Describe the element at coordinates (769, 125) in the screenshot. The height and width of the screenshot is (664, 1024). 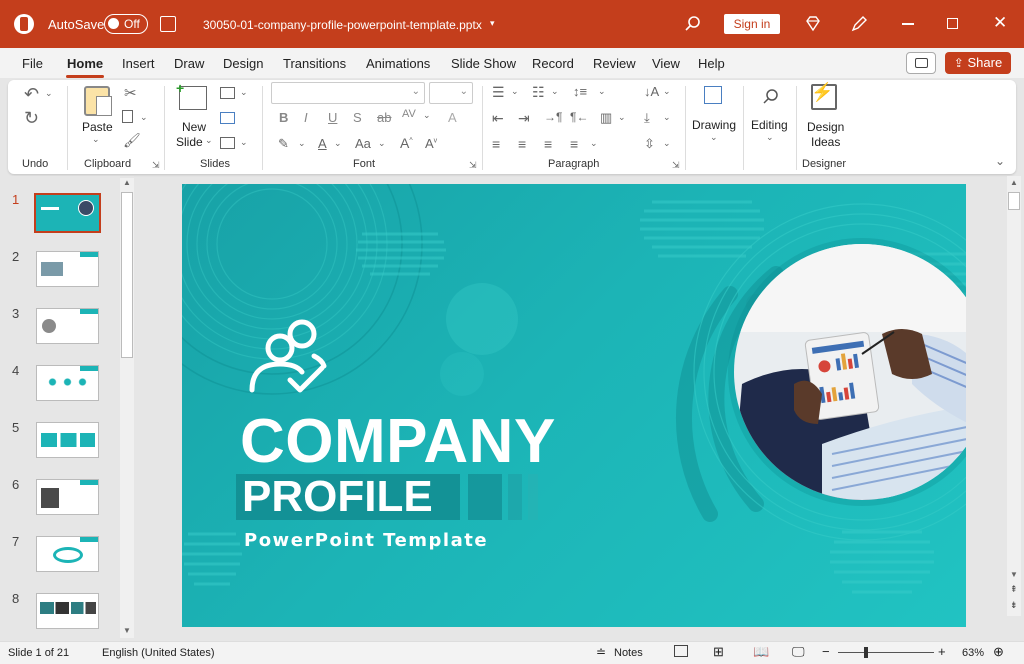
I see `editing-label: Editing` at that location.